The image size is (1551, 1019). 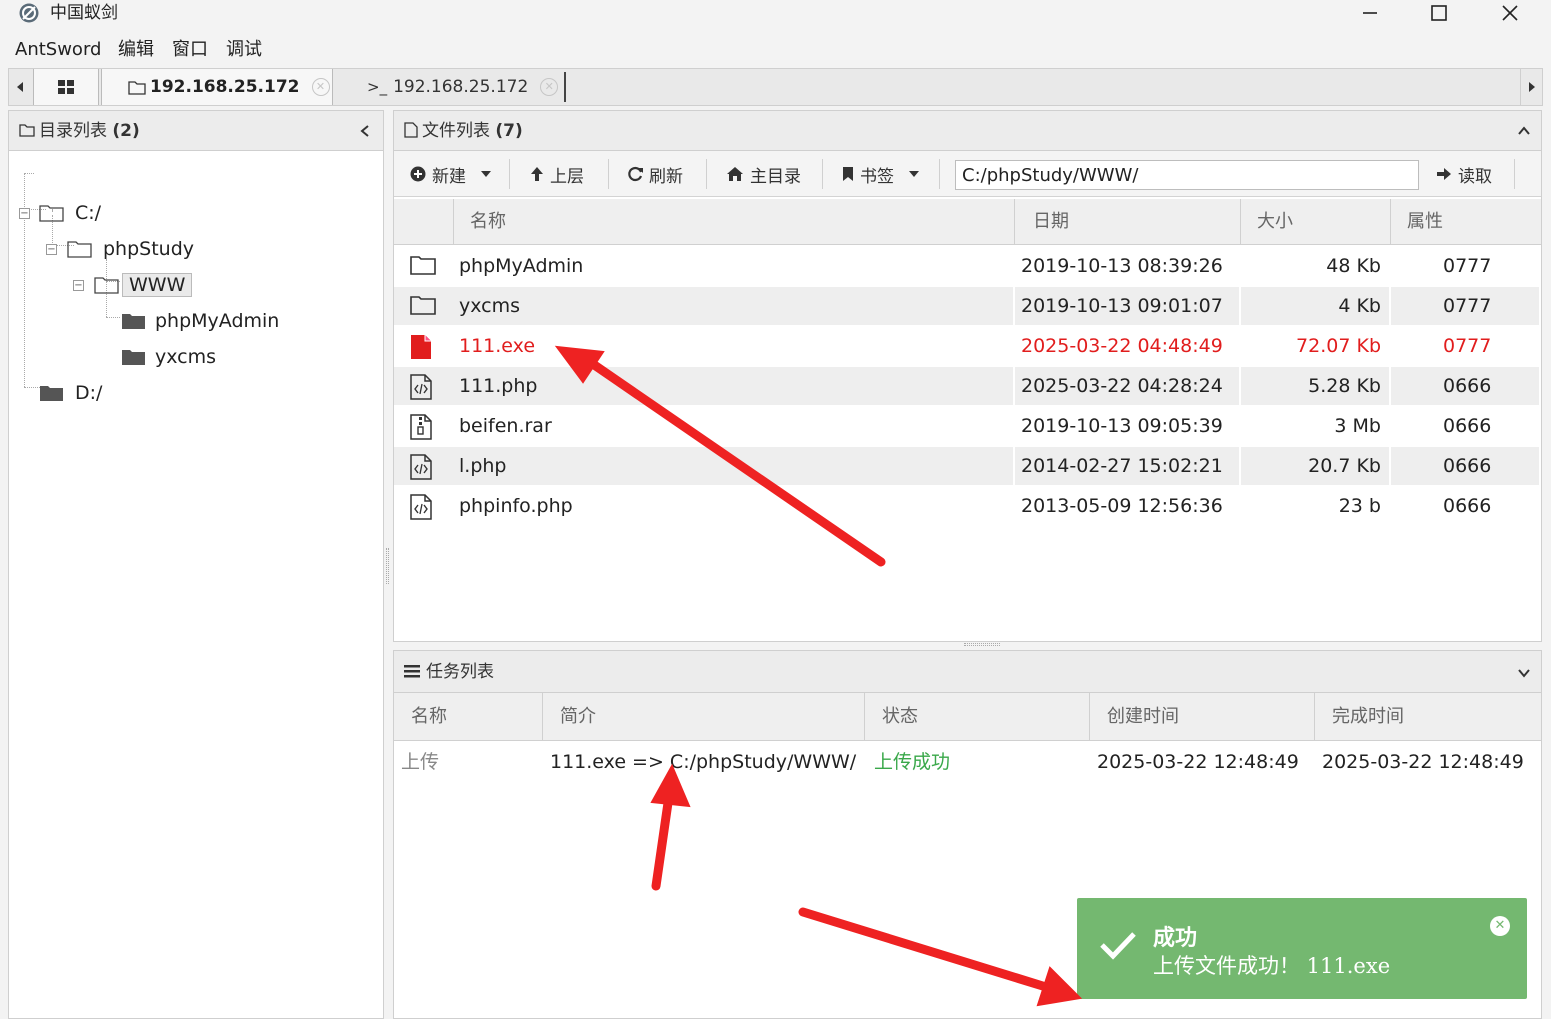 I want to click on folder-icon, so click(x=423, y=305).